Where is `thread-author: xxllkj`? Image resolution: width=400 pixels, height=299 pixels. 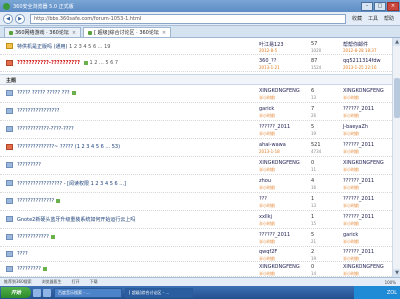
thread-author: xxllkj is located at coordinates (265, 217).